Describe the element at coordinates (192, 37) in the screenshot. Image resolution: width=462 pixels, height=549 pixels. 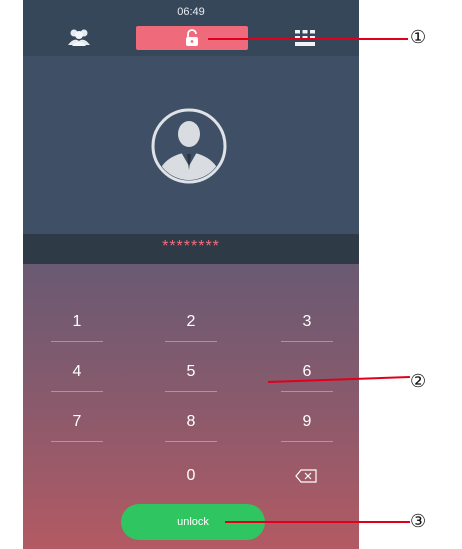
I see `unlock-icon` at that location.